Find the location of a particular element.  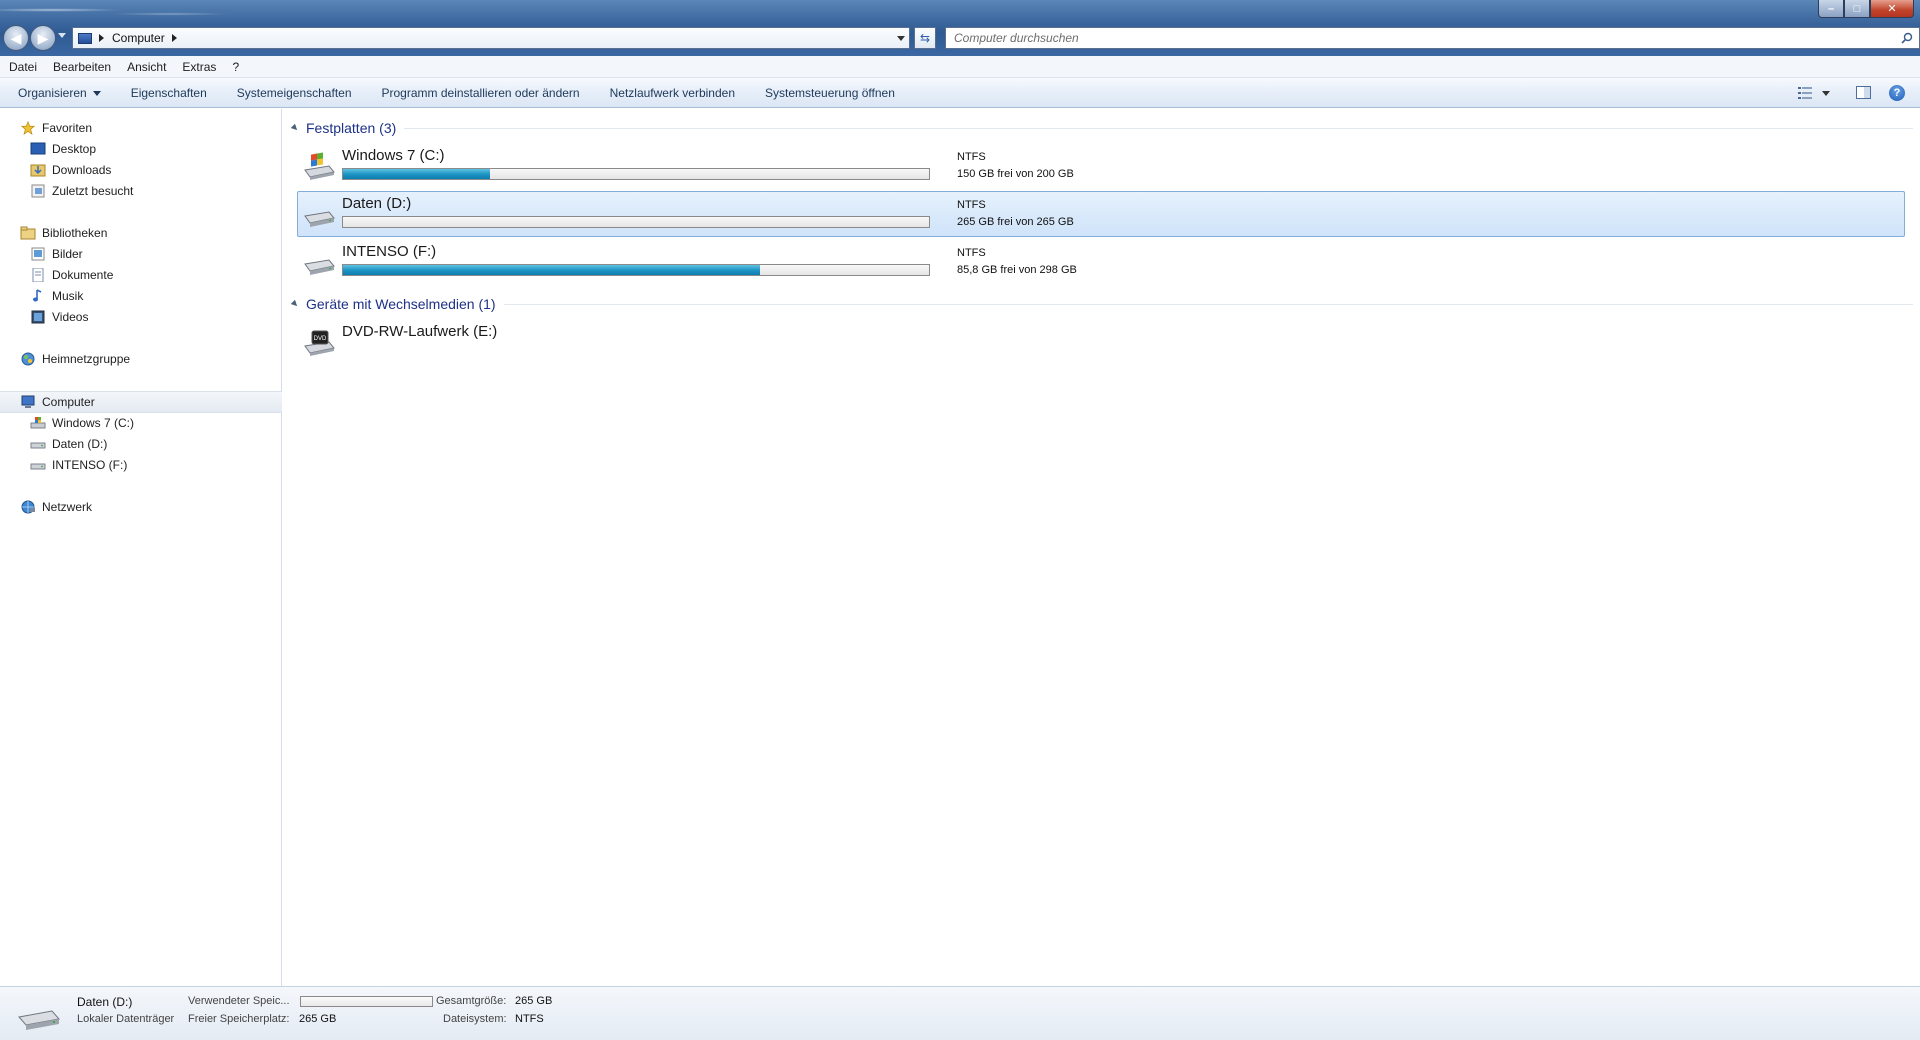

details-usage-bar is located at coordinates (366, 1001).